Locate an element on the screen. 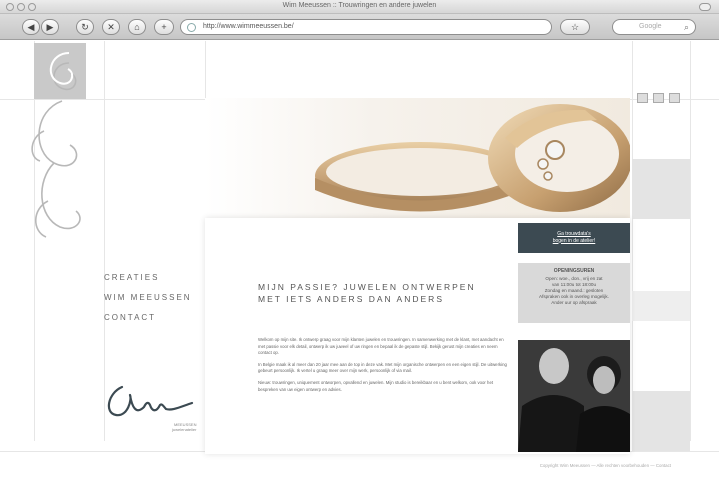  rings-image is located at coordinates (472, 158).